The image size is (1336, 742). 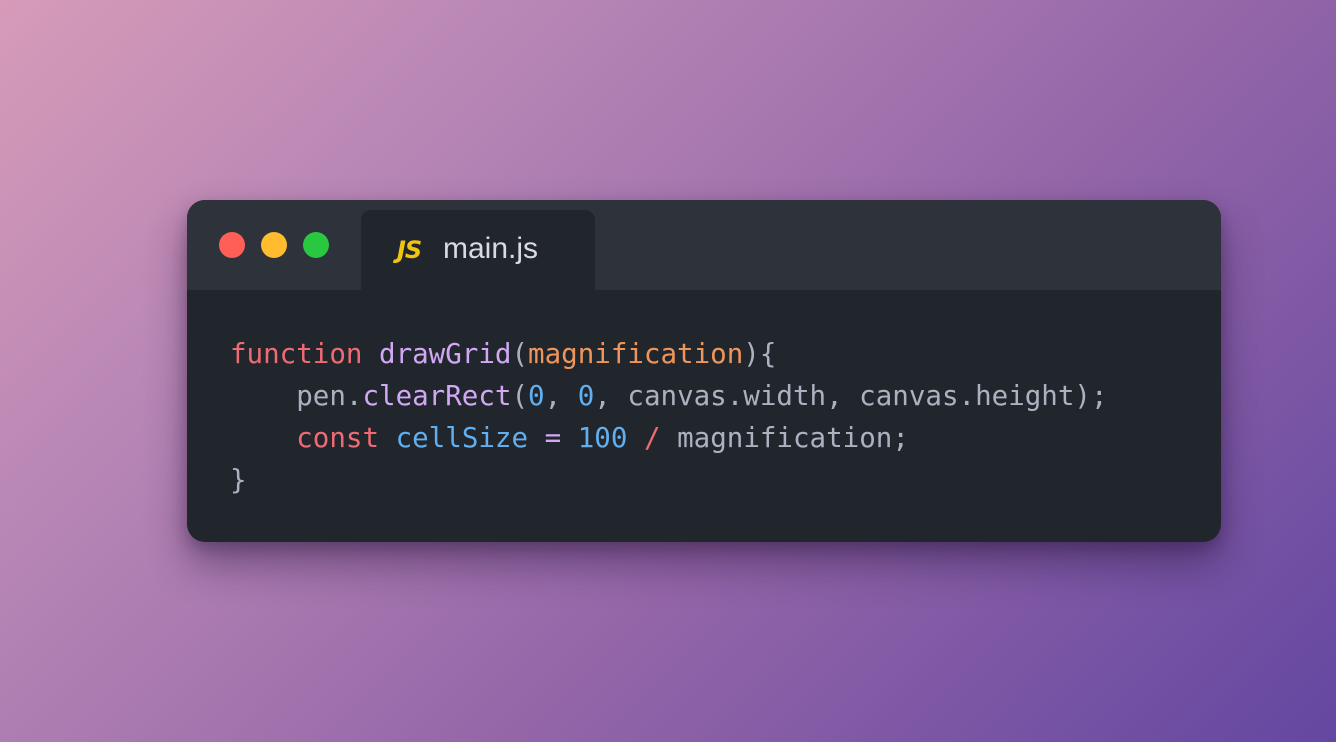 What do you see at coordinates (462, 438) in the screenshot?
I see `code-token: cellSize` at bounding box center [462, 438].